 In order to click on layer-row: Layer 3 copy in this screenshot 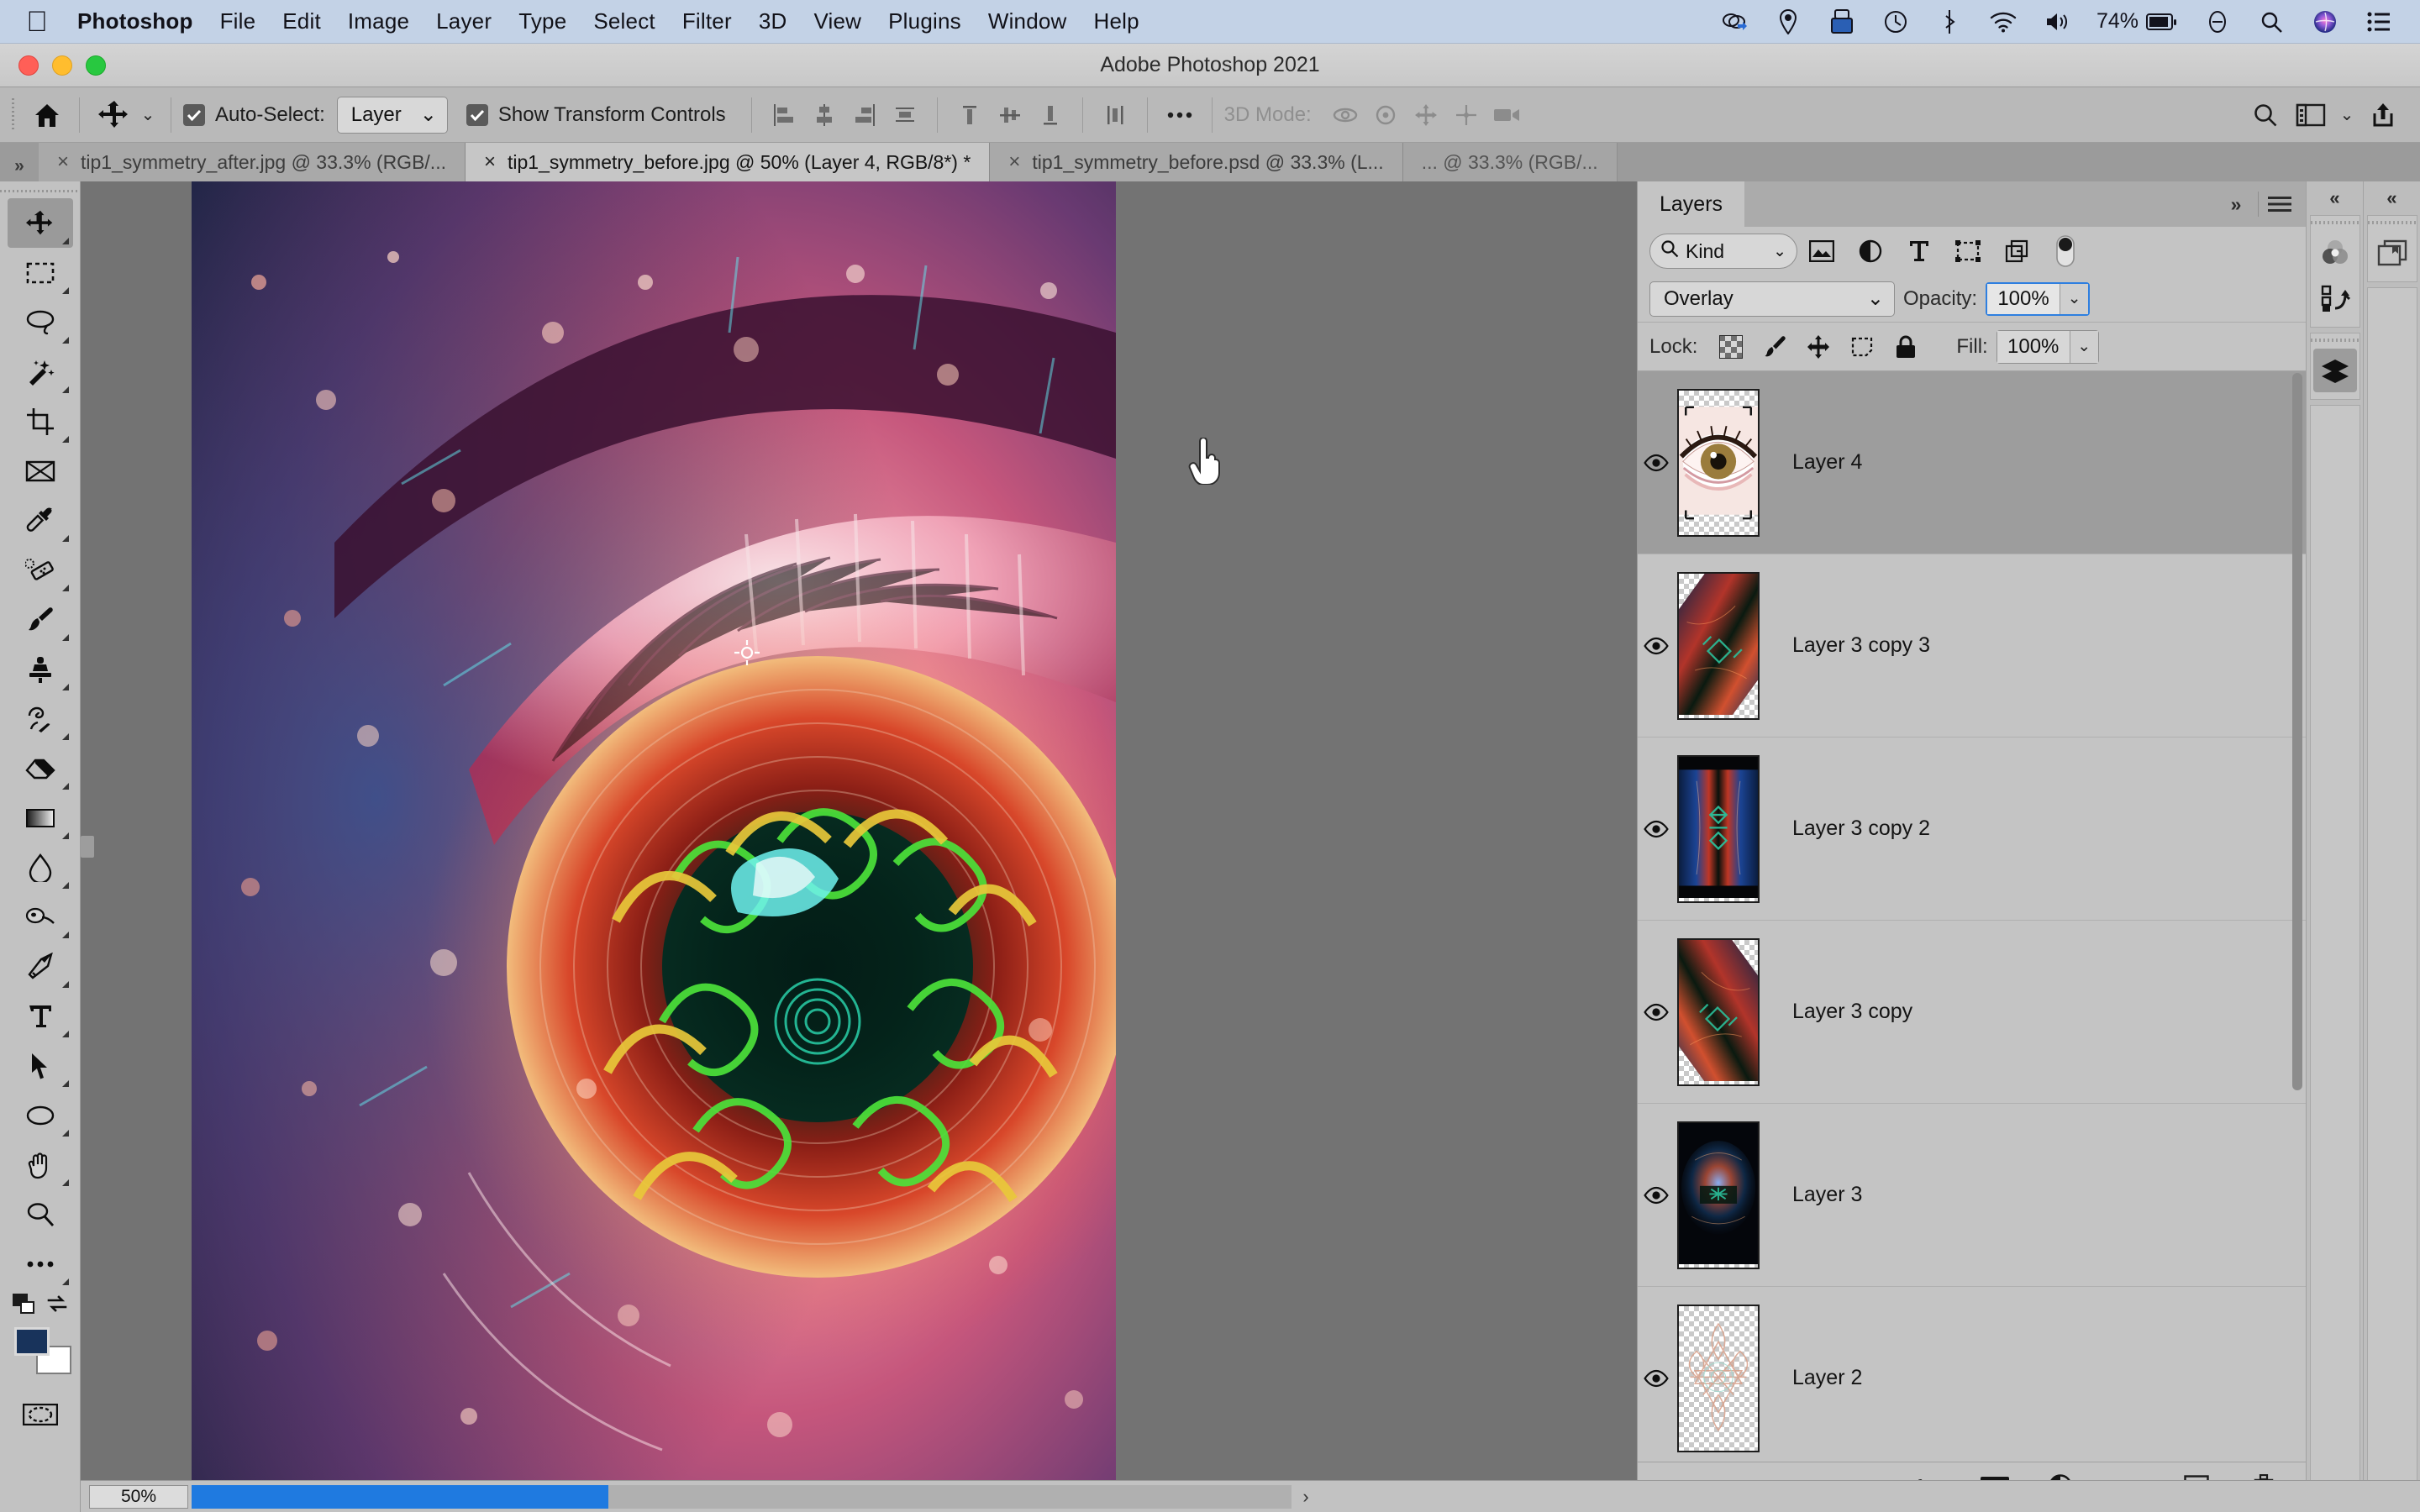, I will do `click(1972, 1012)`.